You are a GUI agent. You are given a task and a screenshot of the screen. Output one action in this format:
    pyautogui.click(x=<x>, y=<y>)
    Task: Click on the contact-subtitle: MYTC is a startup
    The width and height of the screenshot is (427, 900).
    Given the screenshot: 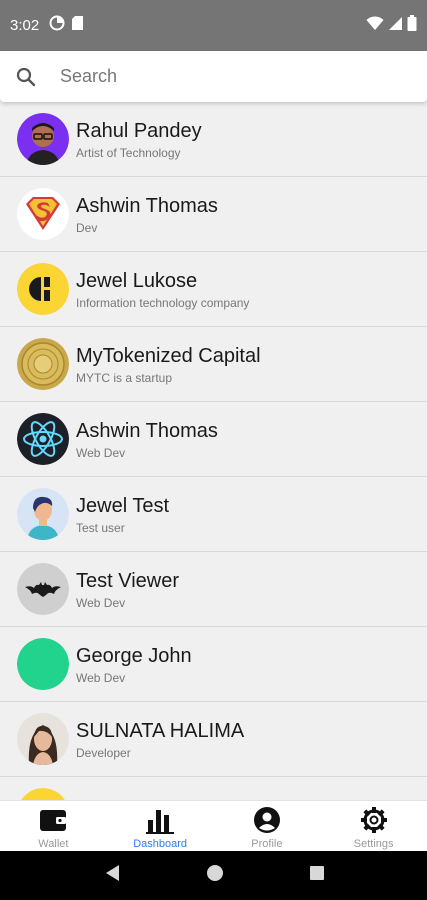 What is the action you would take?
    pyautogui.click(x=124, y=377)
    